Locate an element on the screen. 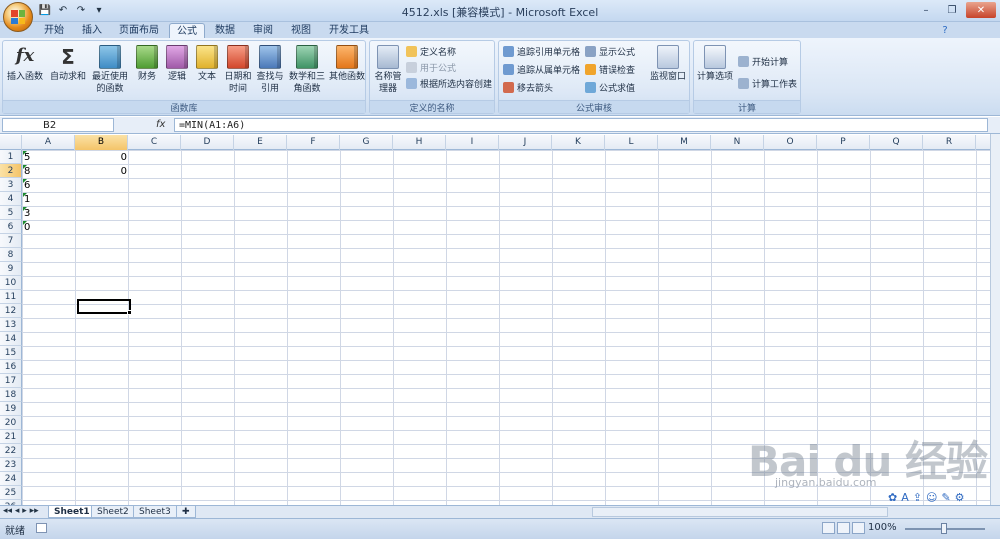 The height and width of the screenshot is (539, 1000). column-header-Q: Q is located at coordinates (896, 142).